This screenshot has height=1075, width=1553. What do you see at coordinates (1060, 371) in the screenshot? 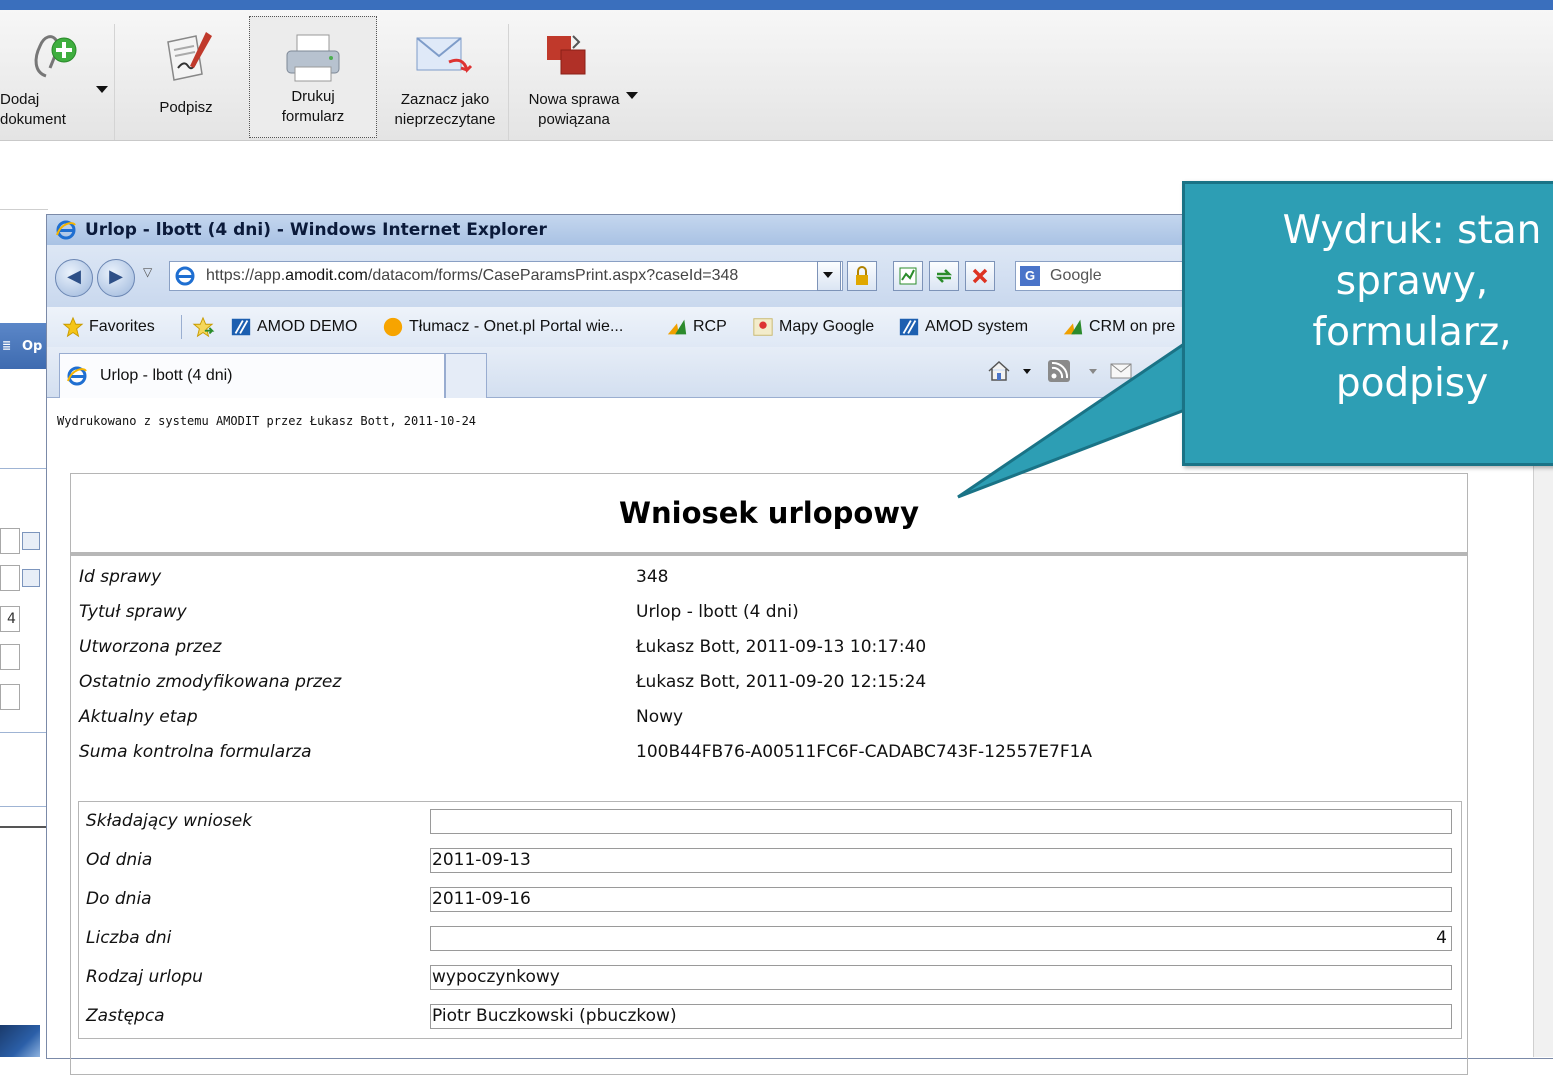
I see `rss-feed-icon` at bounding box center [1060, 371].